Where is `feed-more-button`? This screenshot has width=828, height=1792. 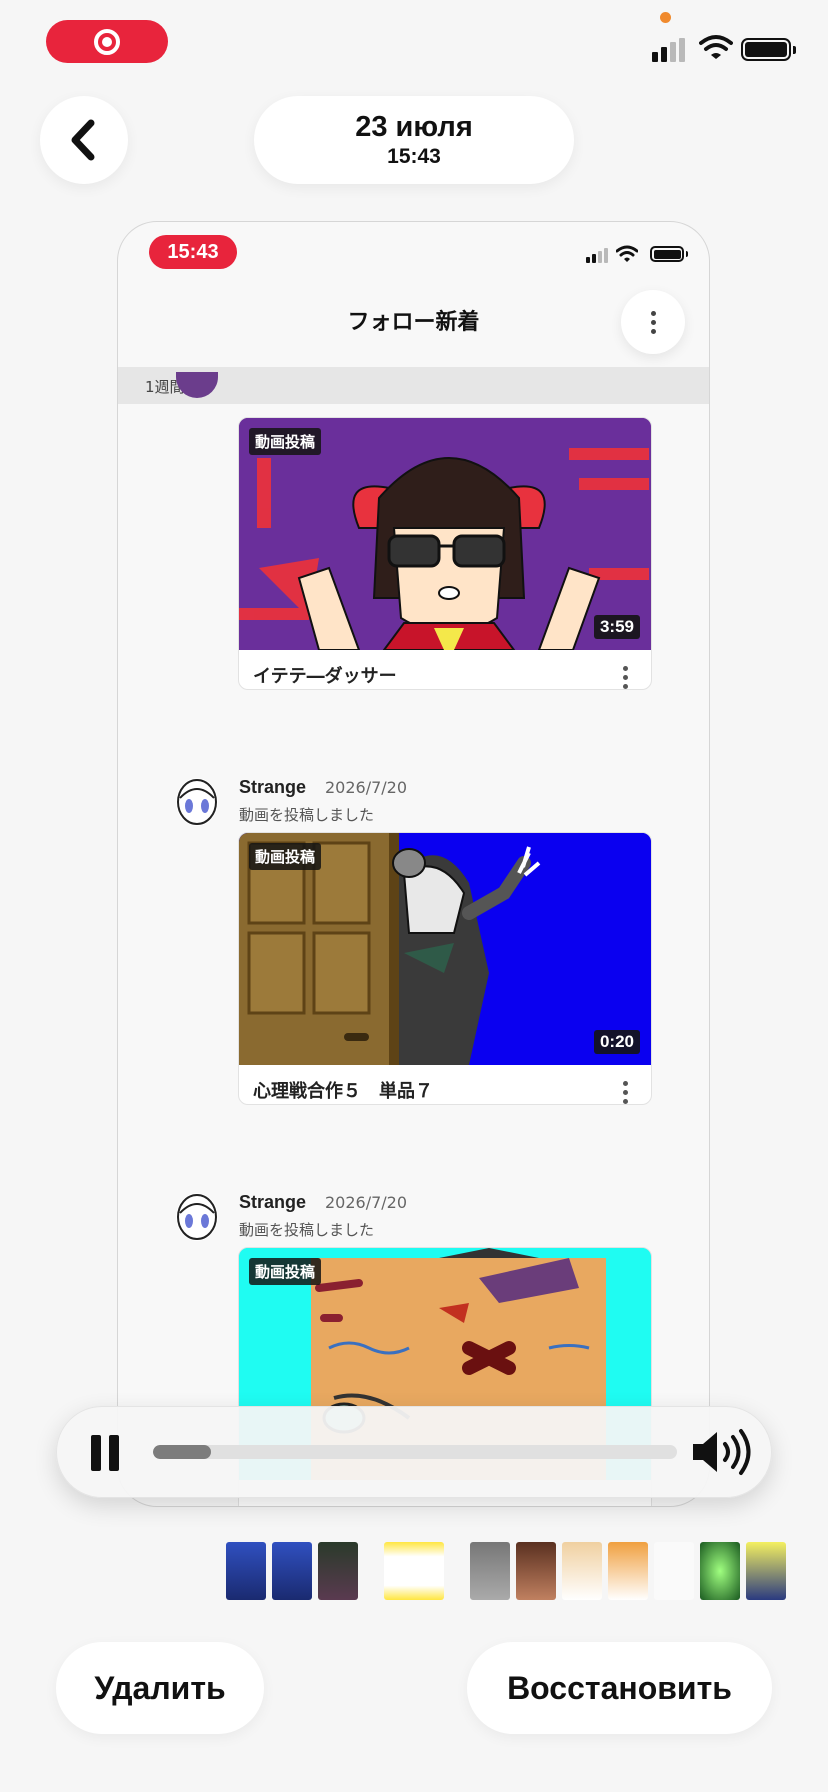
feed-more-button is located at coordinates (653, 322).